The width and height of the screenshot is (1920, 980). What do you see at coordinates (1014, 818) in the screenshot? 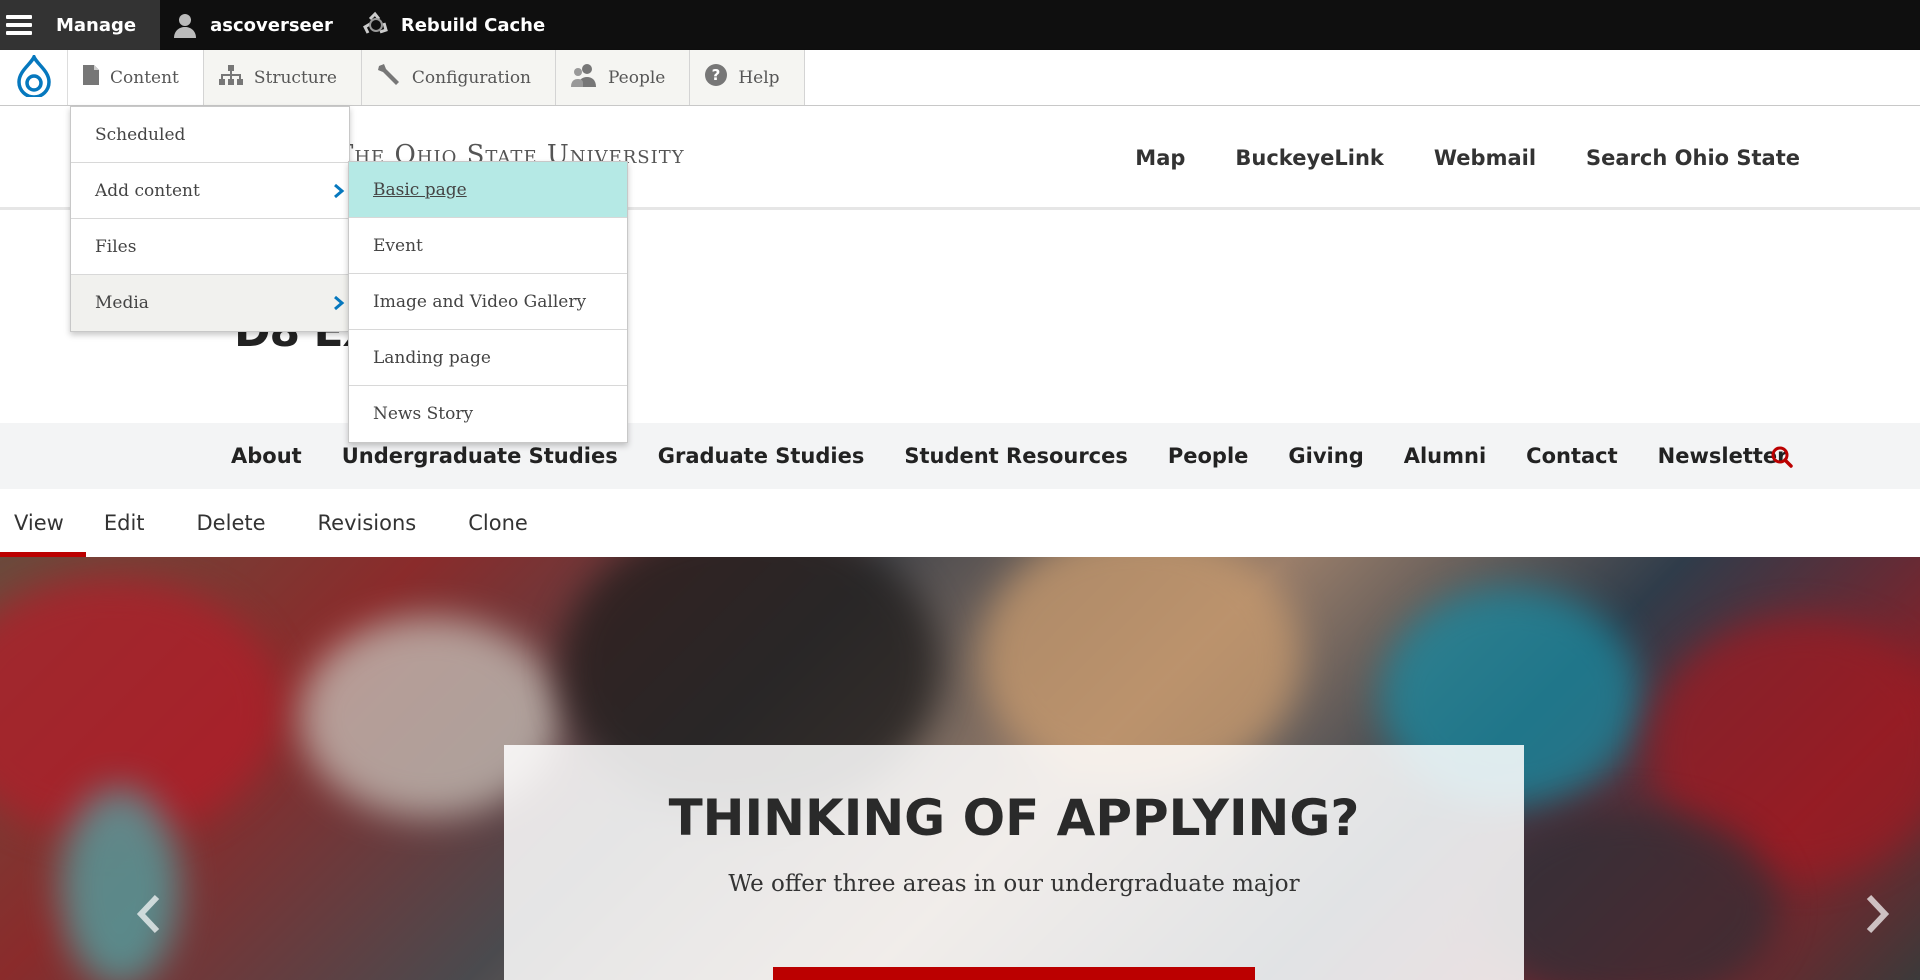
I see `hero-heading: THINKING OF APPLYING?` at bounding box center [1014, 818].